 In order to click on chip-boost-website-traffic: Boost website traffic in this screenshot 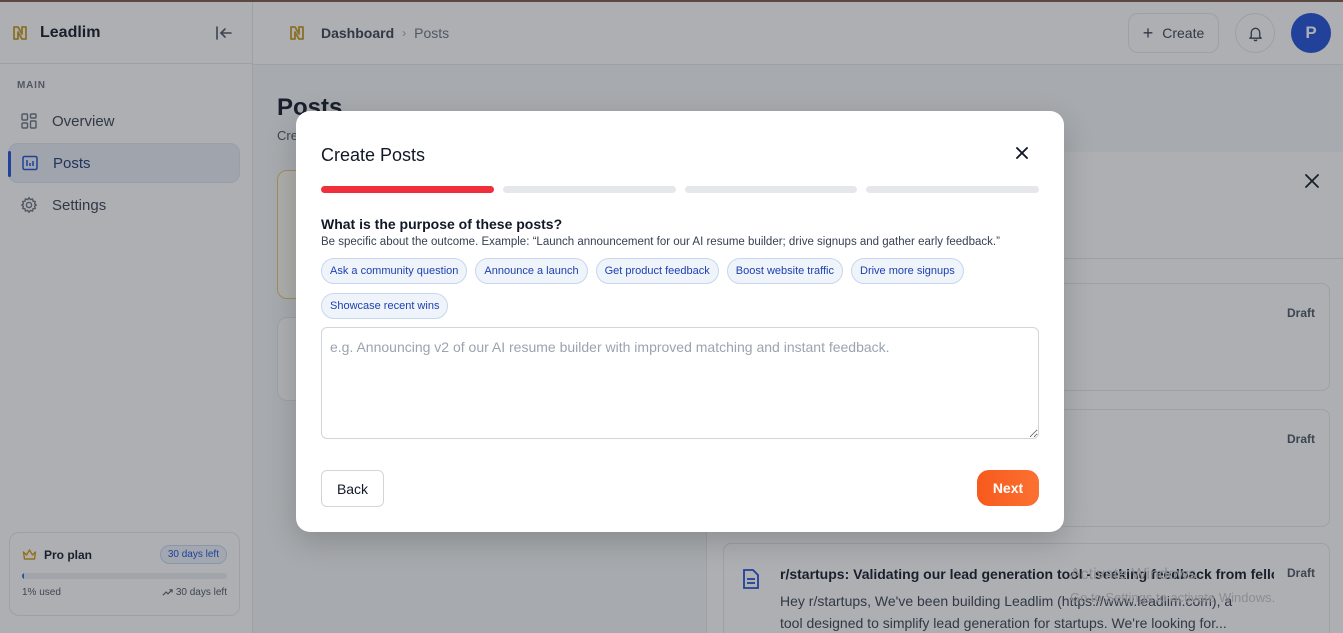, I will do `click(784, 271)`.